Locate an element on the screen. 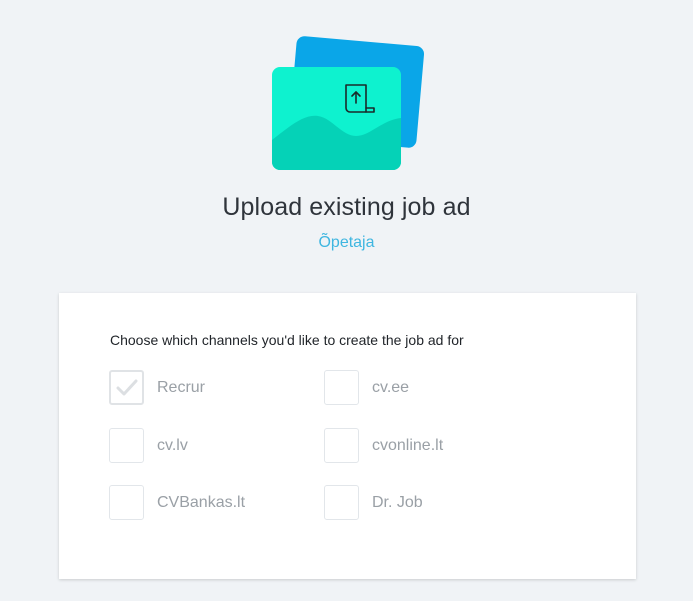 The image size is (693, 601). channel-option-cvbankas-lt: CVBankas.lt is located at coordinates (177, 502).